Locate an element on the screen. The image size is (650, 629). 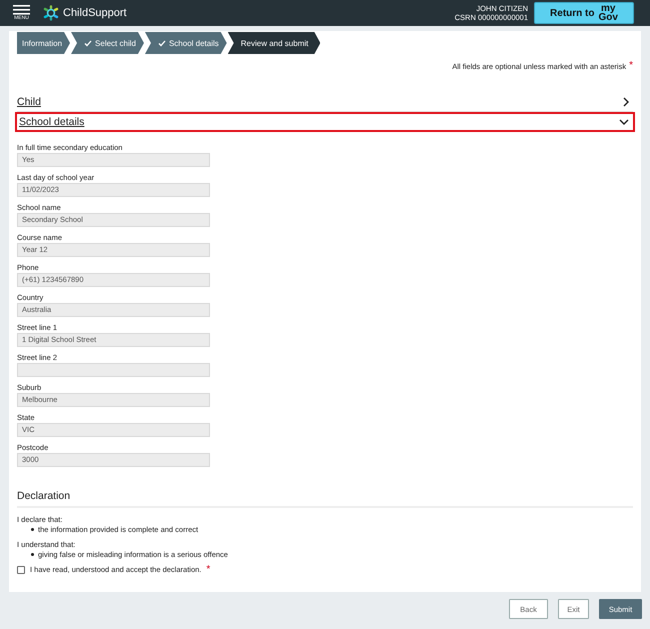
chevron-right-icon is located at coordinates (626, 102).